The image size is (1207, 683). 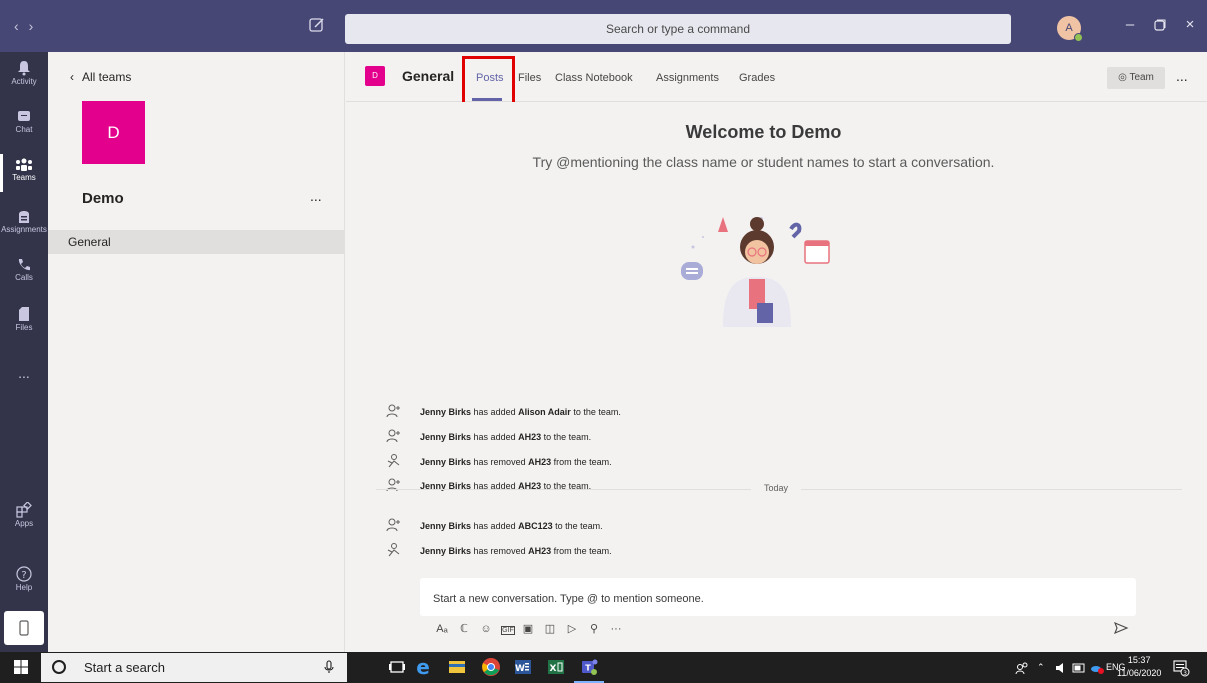 What do you see at coordinates (1122, 77) in the screenshot?
I see `eye-icon: ◎` at bounding box center [1122, 77].